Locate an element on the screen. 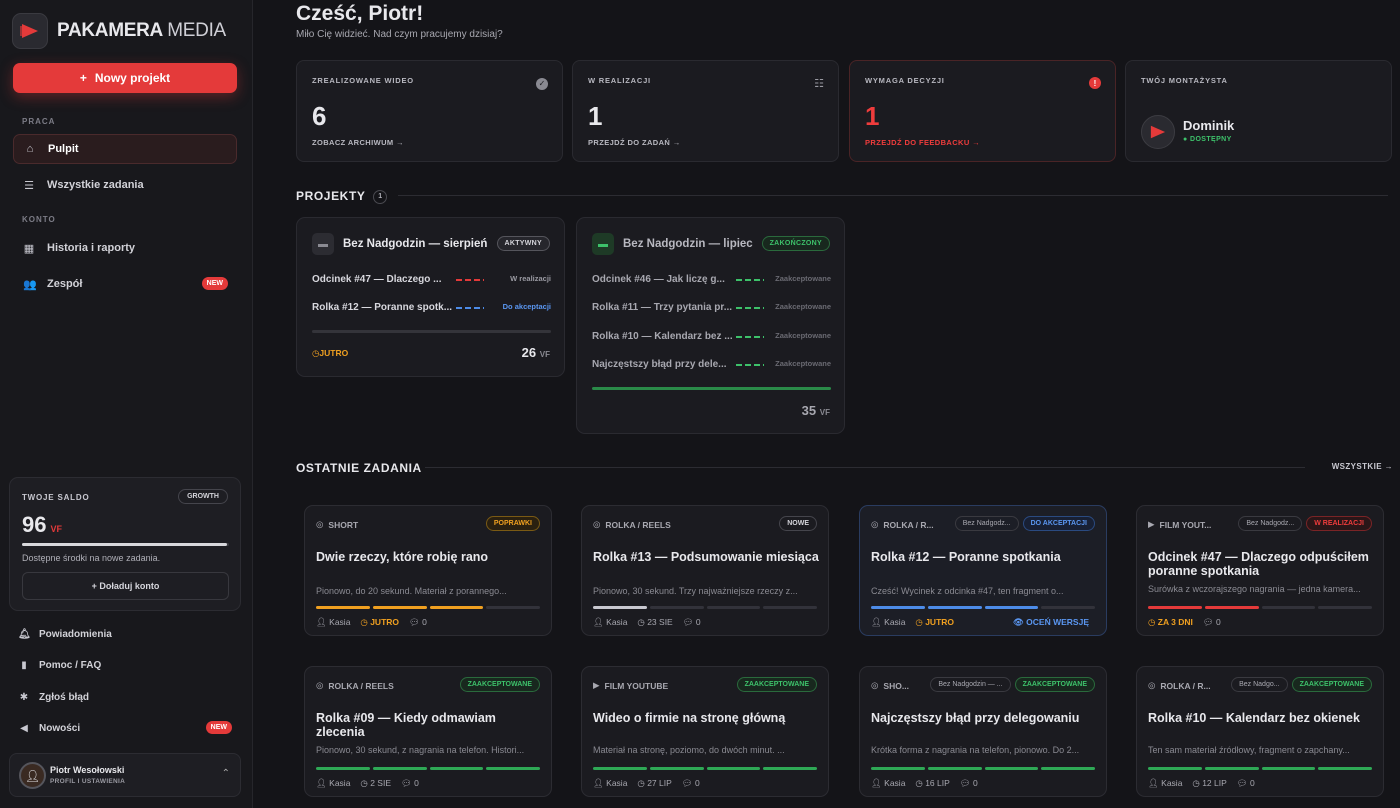  sidebar-item-notifications: 🔔︎ Powiadomienia is located at coordinates (125, 634).